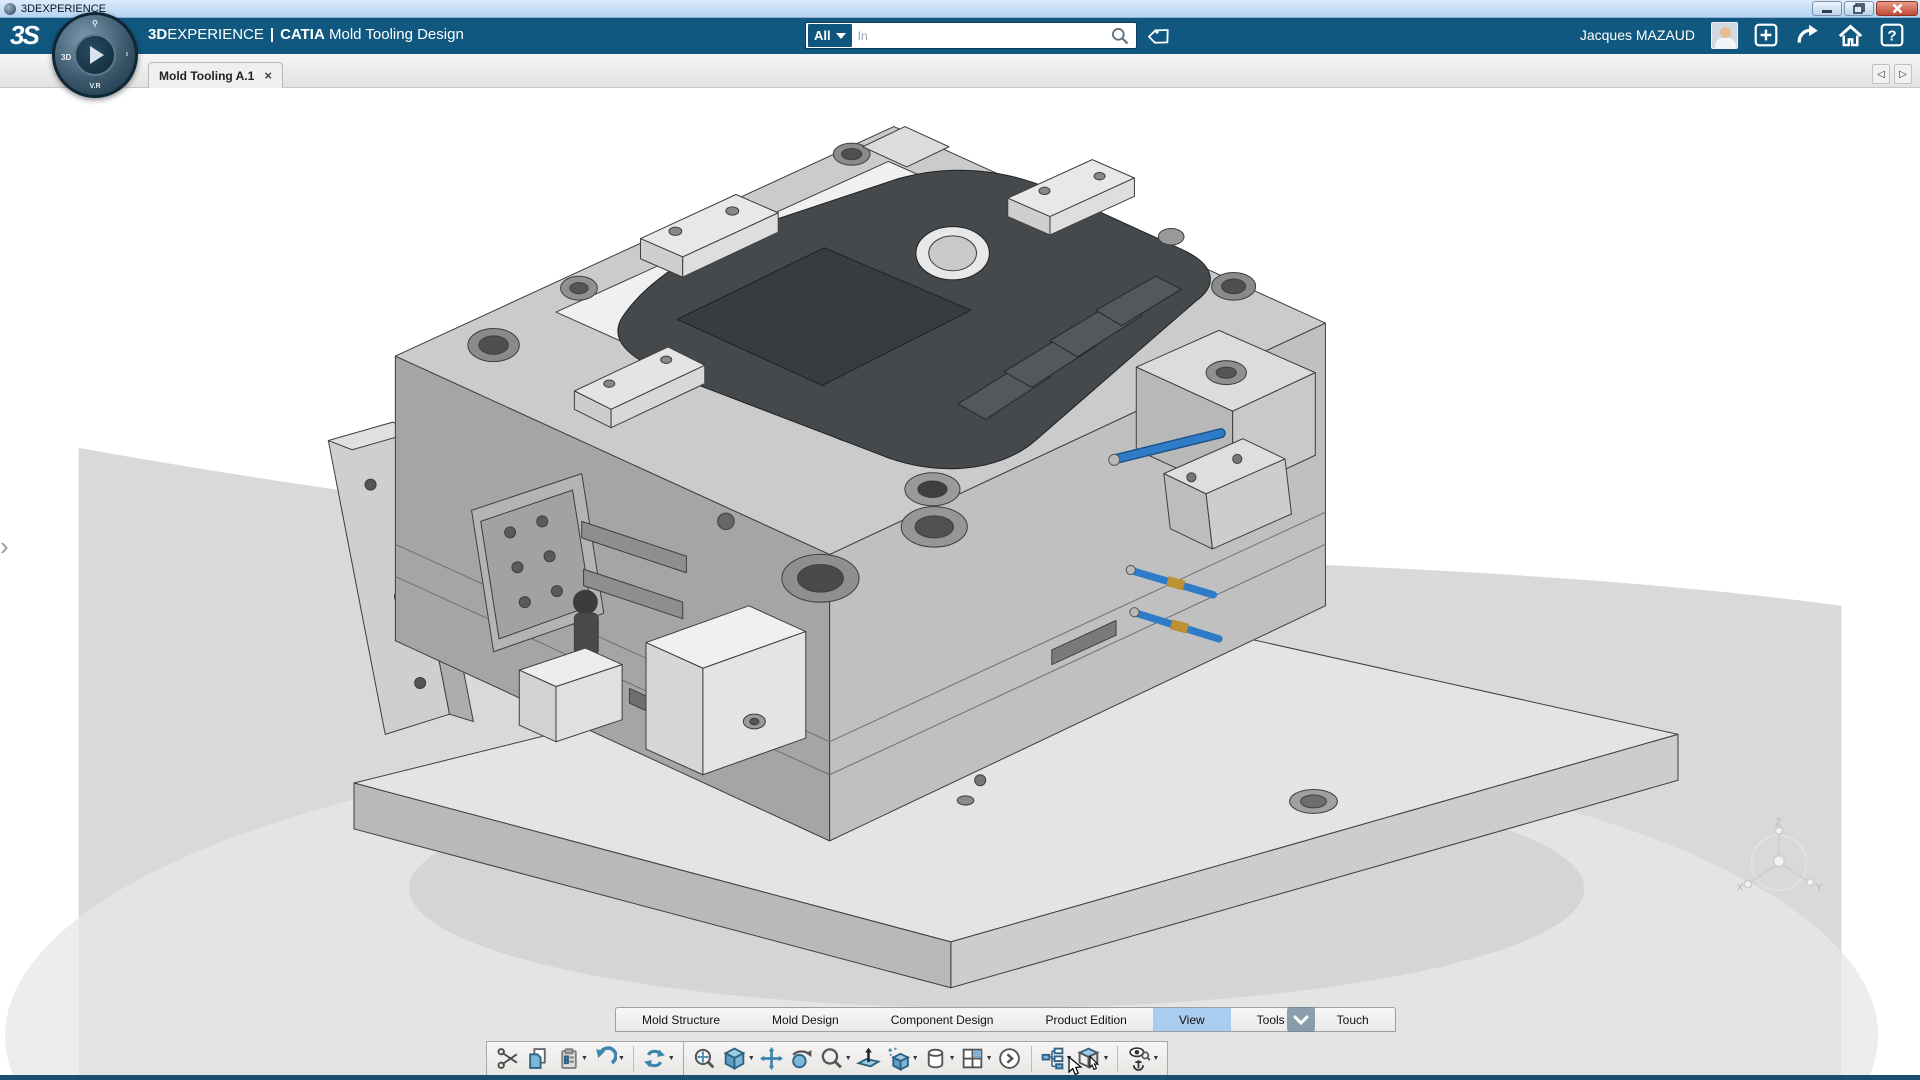  What do you see at coordinates (1120, 36) in the screenshot?
I see `search-icon` at bounding box center [1120, 36].